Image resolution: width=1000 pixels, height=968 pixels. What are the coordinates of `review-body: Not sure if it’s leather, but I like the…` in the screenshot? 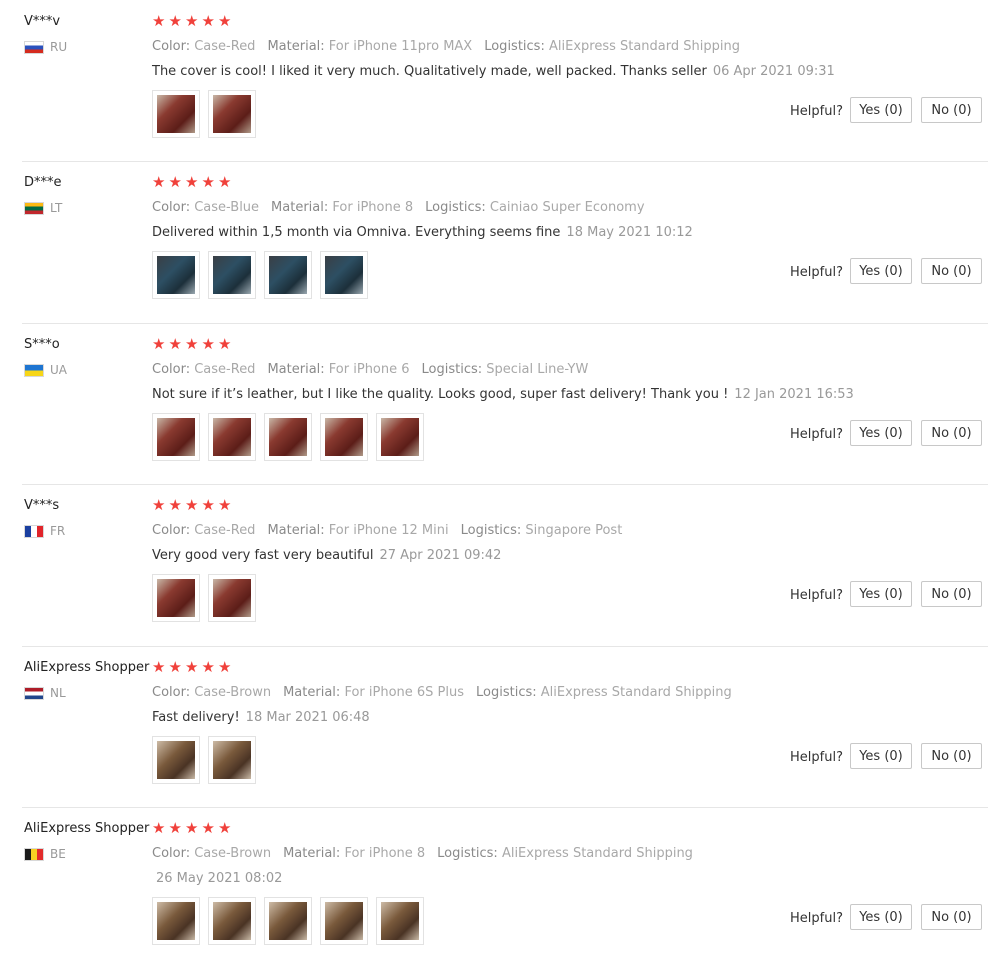 It's located at (440, 394).